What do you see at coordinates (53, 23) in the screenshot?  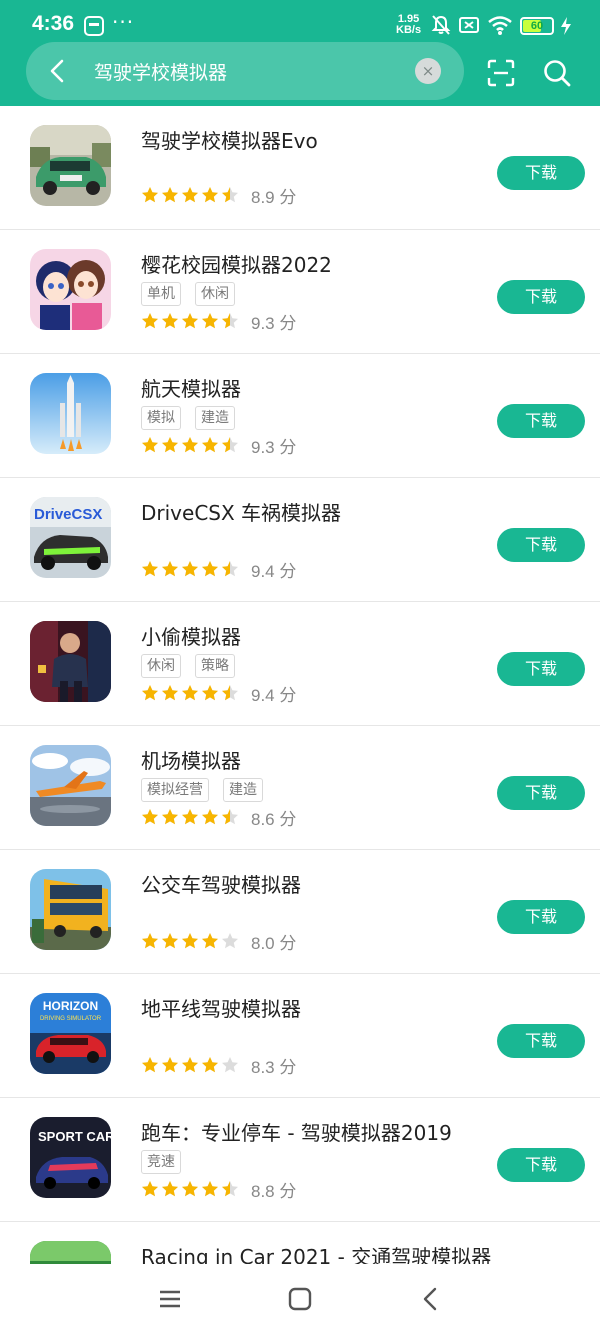 I see `status-time: 4:36` at bounding box center [53, 23].